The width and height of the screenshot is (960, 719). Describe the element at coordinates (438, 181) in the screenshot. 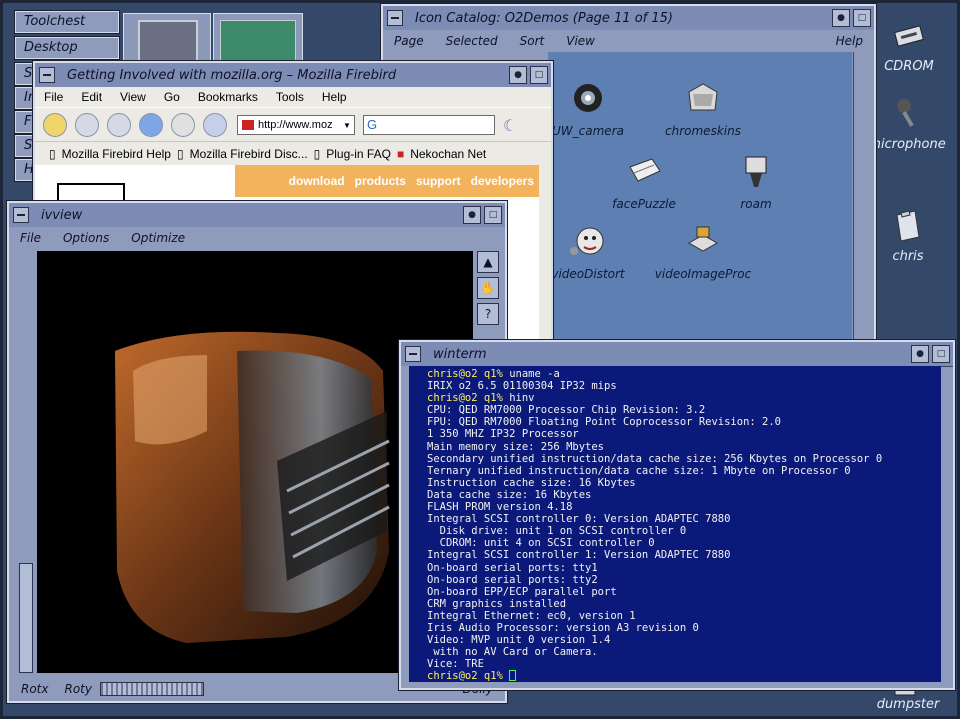

I see `nav-support: support` at that location.